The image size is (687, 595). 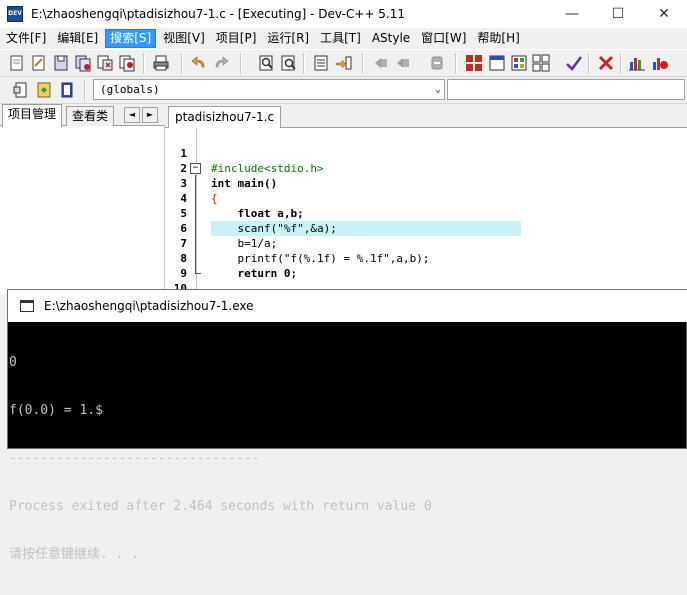 I want to click on menu-tools: 工具[T], so click(x=340, y=38).